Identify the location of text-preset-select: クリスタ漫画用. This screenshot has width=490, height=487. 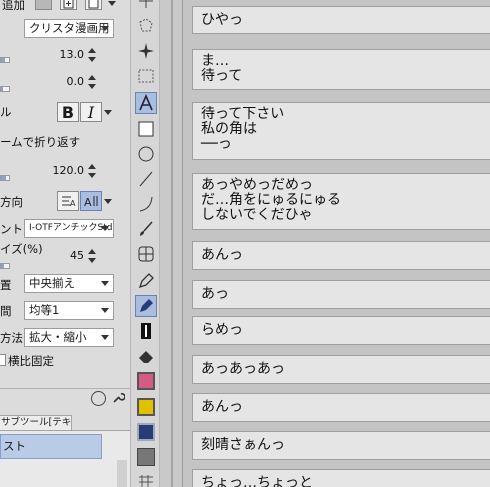
(69, 28).